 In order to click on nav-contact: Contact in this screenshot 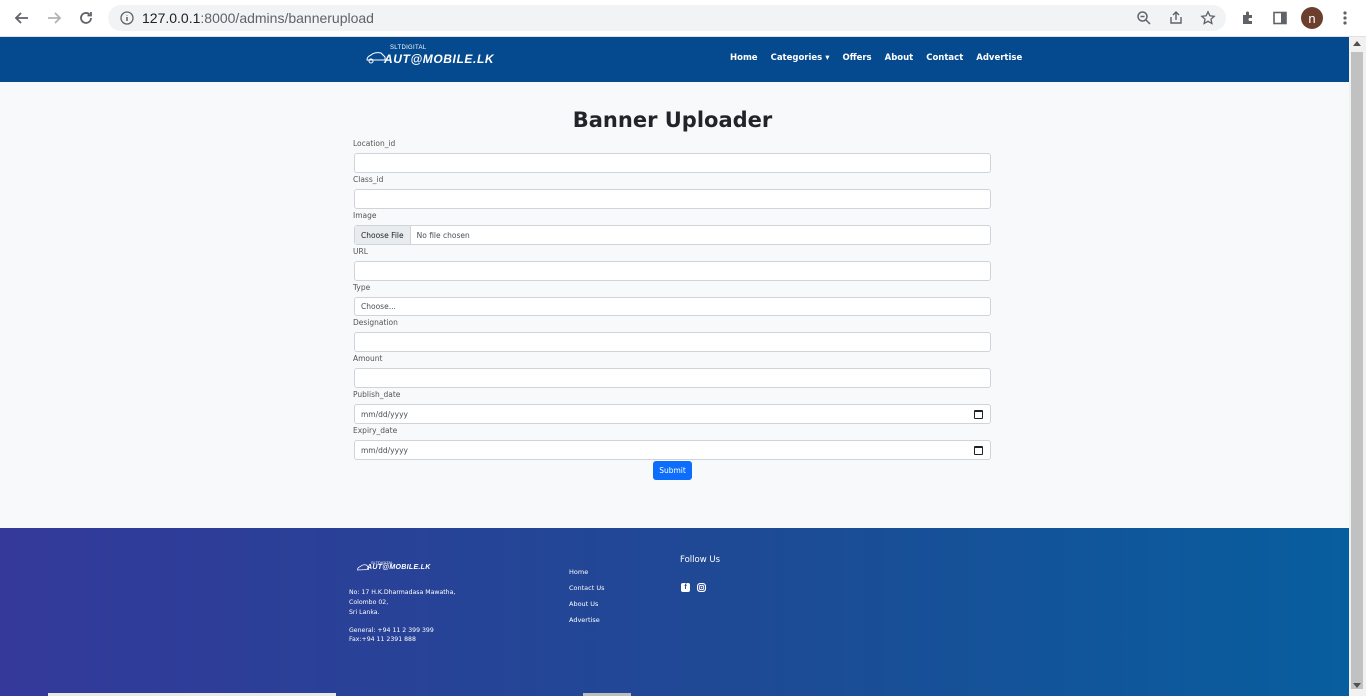, I will do `click(944, 60)`.